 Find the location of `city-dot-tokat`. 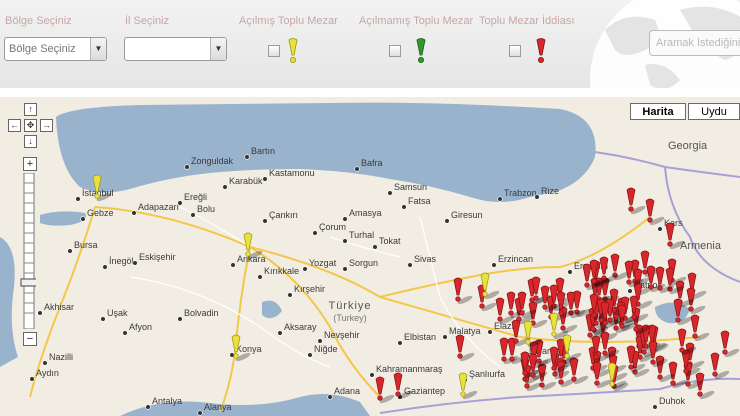

city-dot-tokat is located at coordinates (375, 247).